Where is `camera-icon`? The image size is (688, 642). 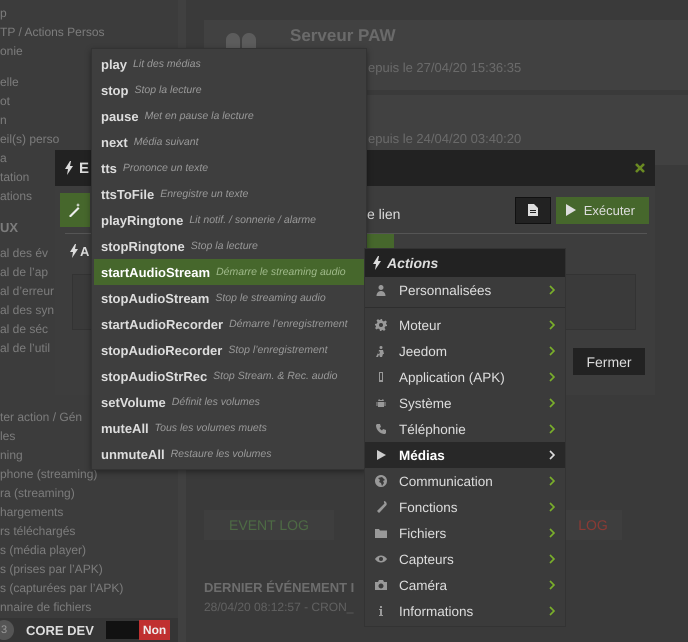 camera-icon is located at coordinates (381, 585).